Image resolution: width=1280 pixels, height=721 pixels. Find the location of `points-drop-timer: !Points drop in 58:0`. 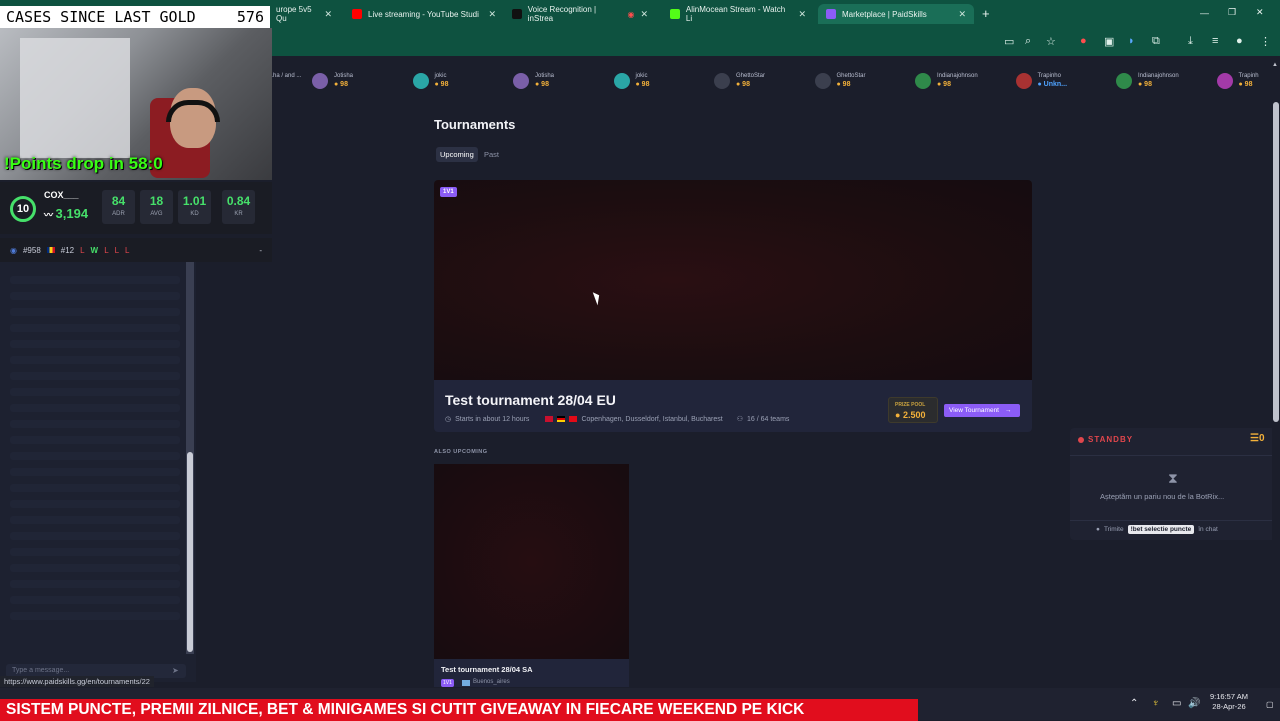

points-drop-timer: !Points drop in 58:0 is located at coordinates (83, 163).